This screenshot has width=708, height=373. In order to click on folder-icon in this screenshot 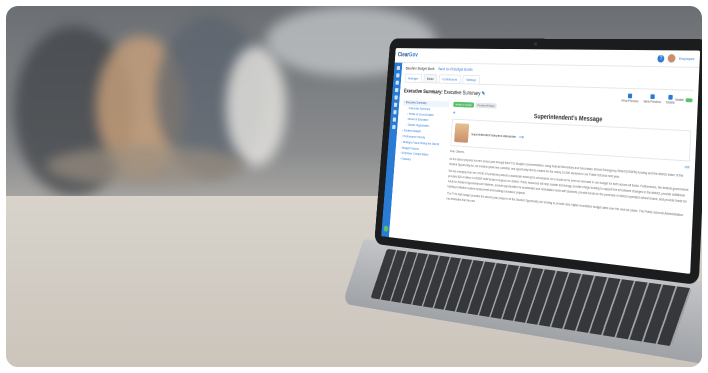, I will do `click(395, 97)`.